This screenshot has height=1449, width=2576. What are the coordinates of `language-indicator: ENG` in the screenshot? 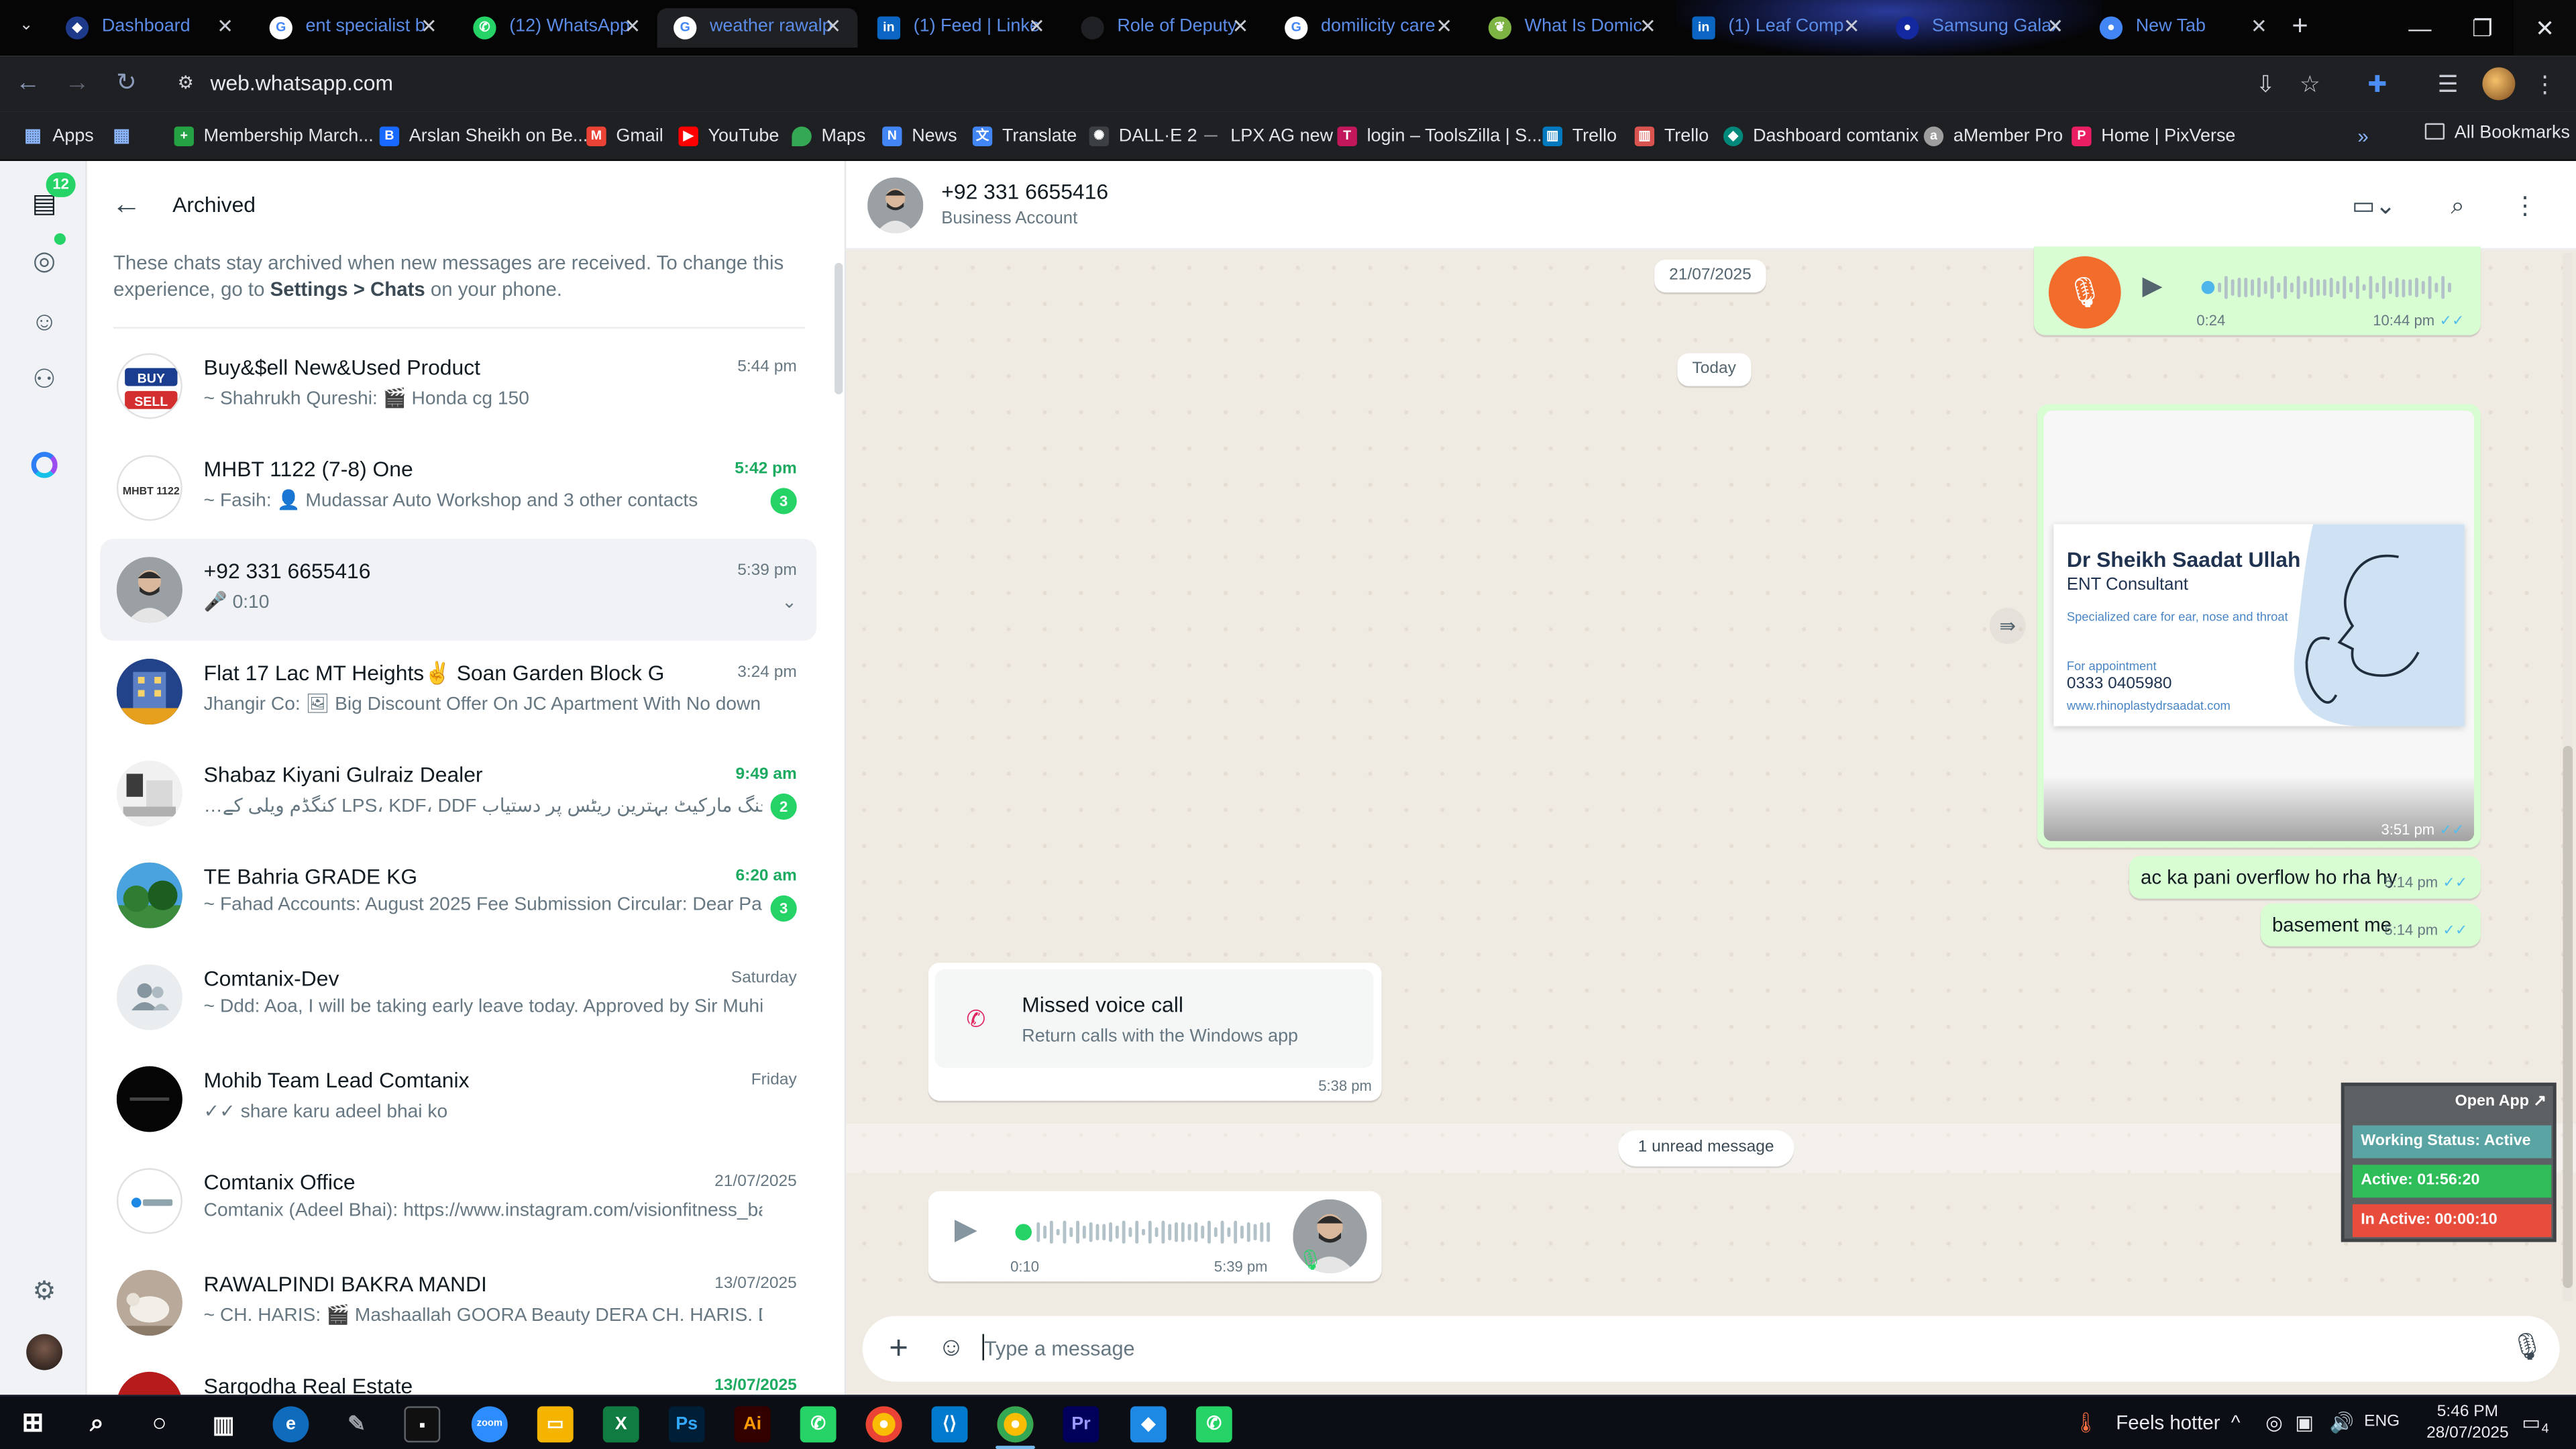 It's located at (2382, 1422).